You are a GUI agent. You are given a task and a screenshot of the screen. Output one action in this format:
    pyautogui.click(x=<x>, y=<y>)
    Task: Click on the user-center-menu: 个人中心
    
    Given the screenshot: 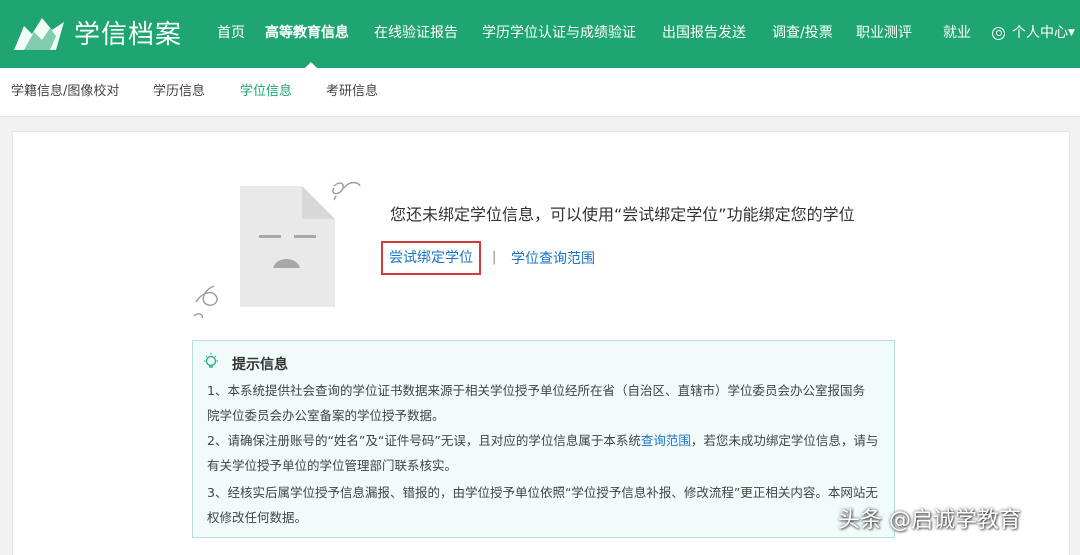 What is the action you would take?
    pyautogui.click(x=1040, y=33)
    